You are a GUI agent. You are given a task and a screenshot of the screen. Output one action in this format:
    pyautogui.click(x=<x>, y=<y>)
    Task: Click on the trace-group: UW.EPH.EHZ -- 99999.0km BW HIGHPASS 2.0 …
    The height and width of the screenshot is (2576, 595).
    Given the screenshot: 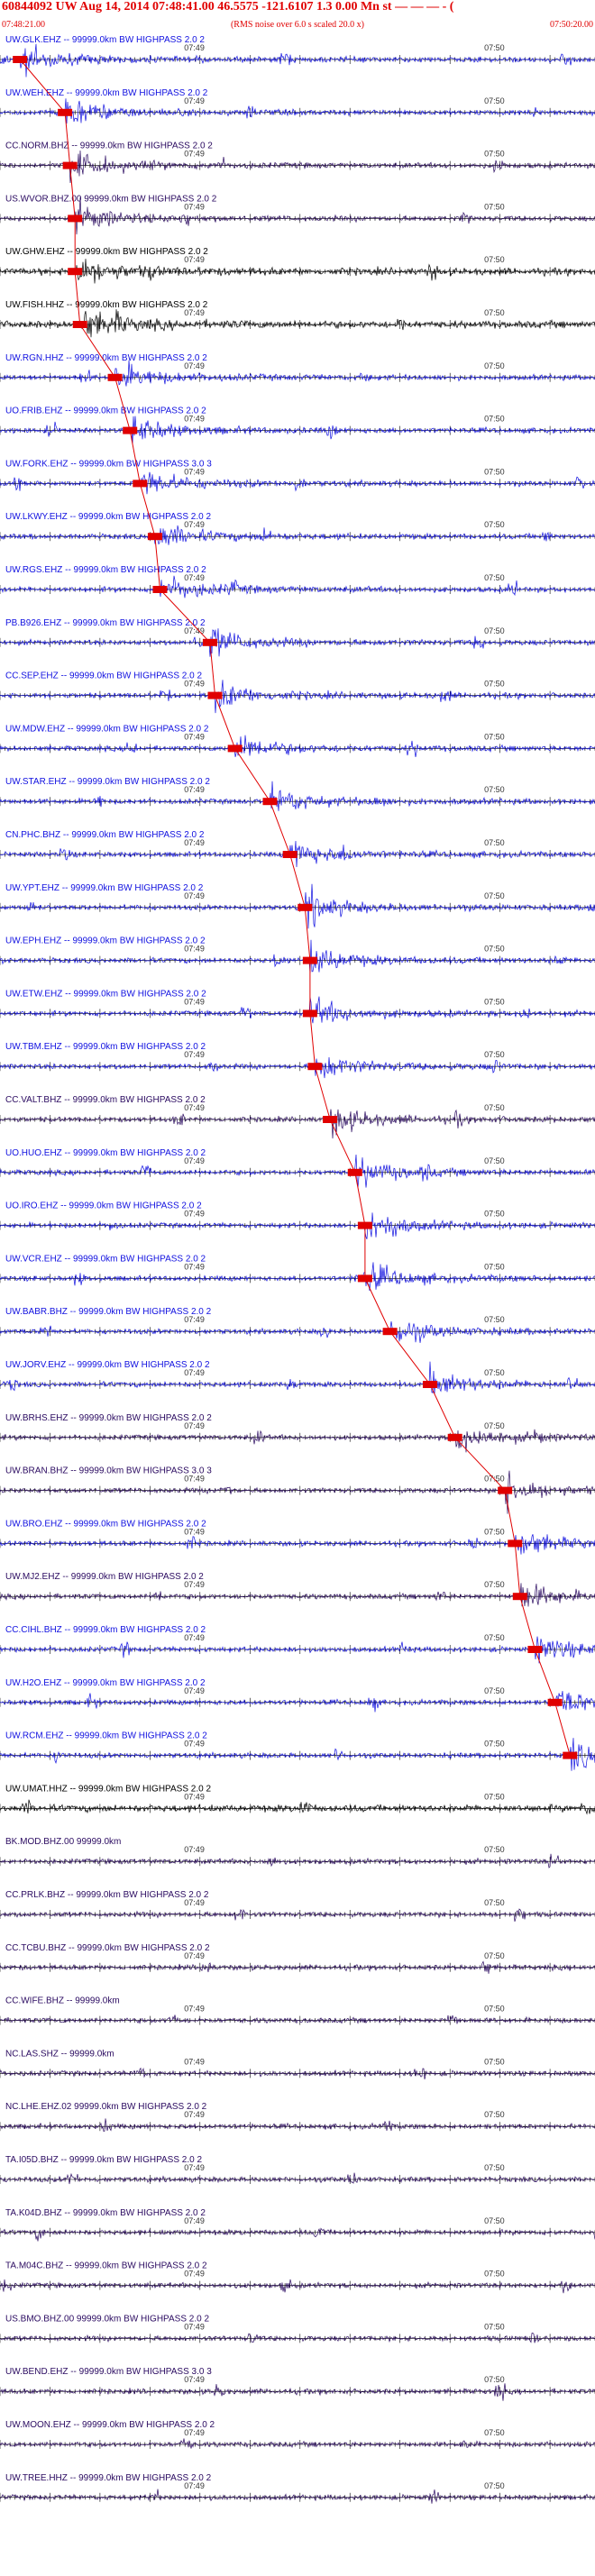 What is the action you would take?
    pyautogui.click(x=297, y=955)
    